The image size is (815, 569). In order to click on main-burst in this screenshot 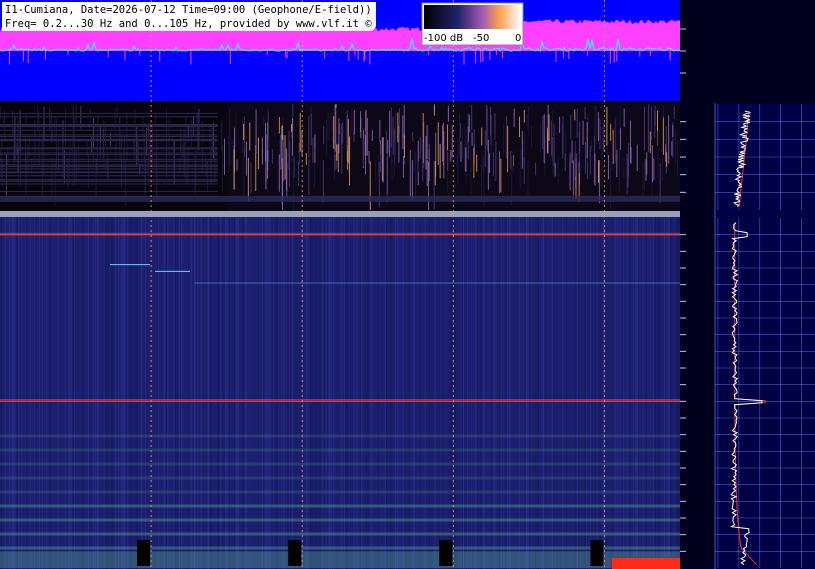, I will do `click(646, 563)`.